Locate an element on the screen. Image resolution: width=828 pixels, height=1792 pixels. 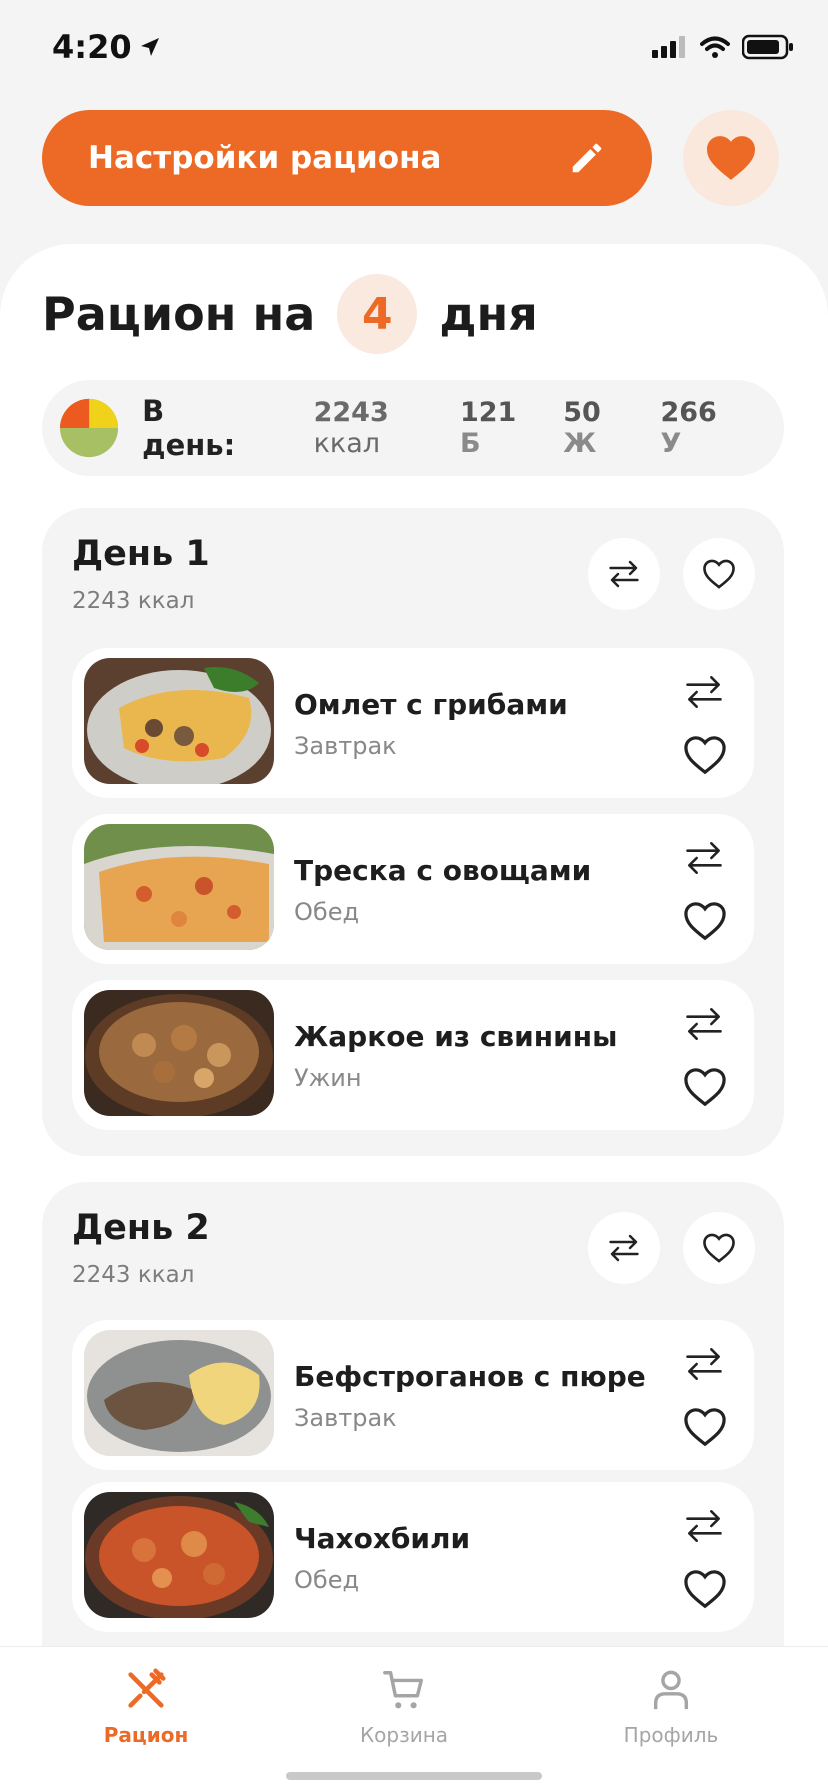
fat-value: 50 is located at coordinates (582, 412).